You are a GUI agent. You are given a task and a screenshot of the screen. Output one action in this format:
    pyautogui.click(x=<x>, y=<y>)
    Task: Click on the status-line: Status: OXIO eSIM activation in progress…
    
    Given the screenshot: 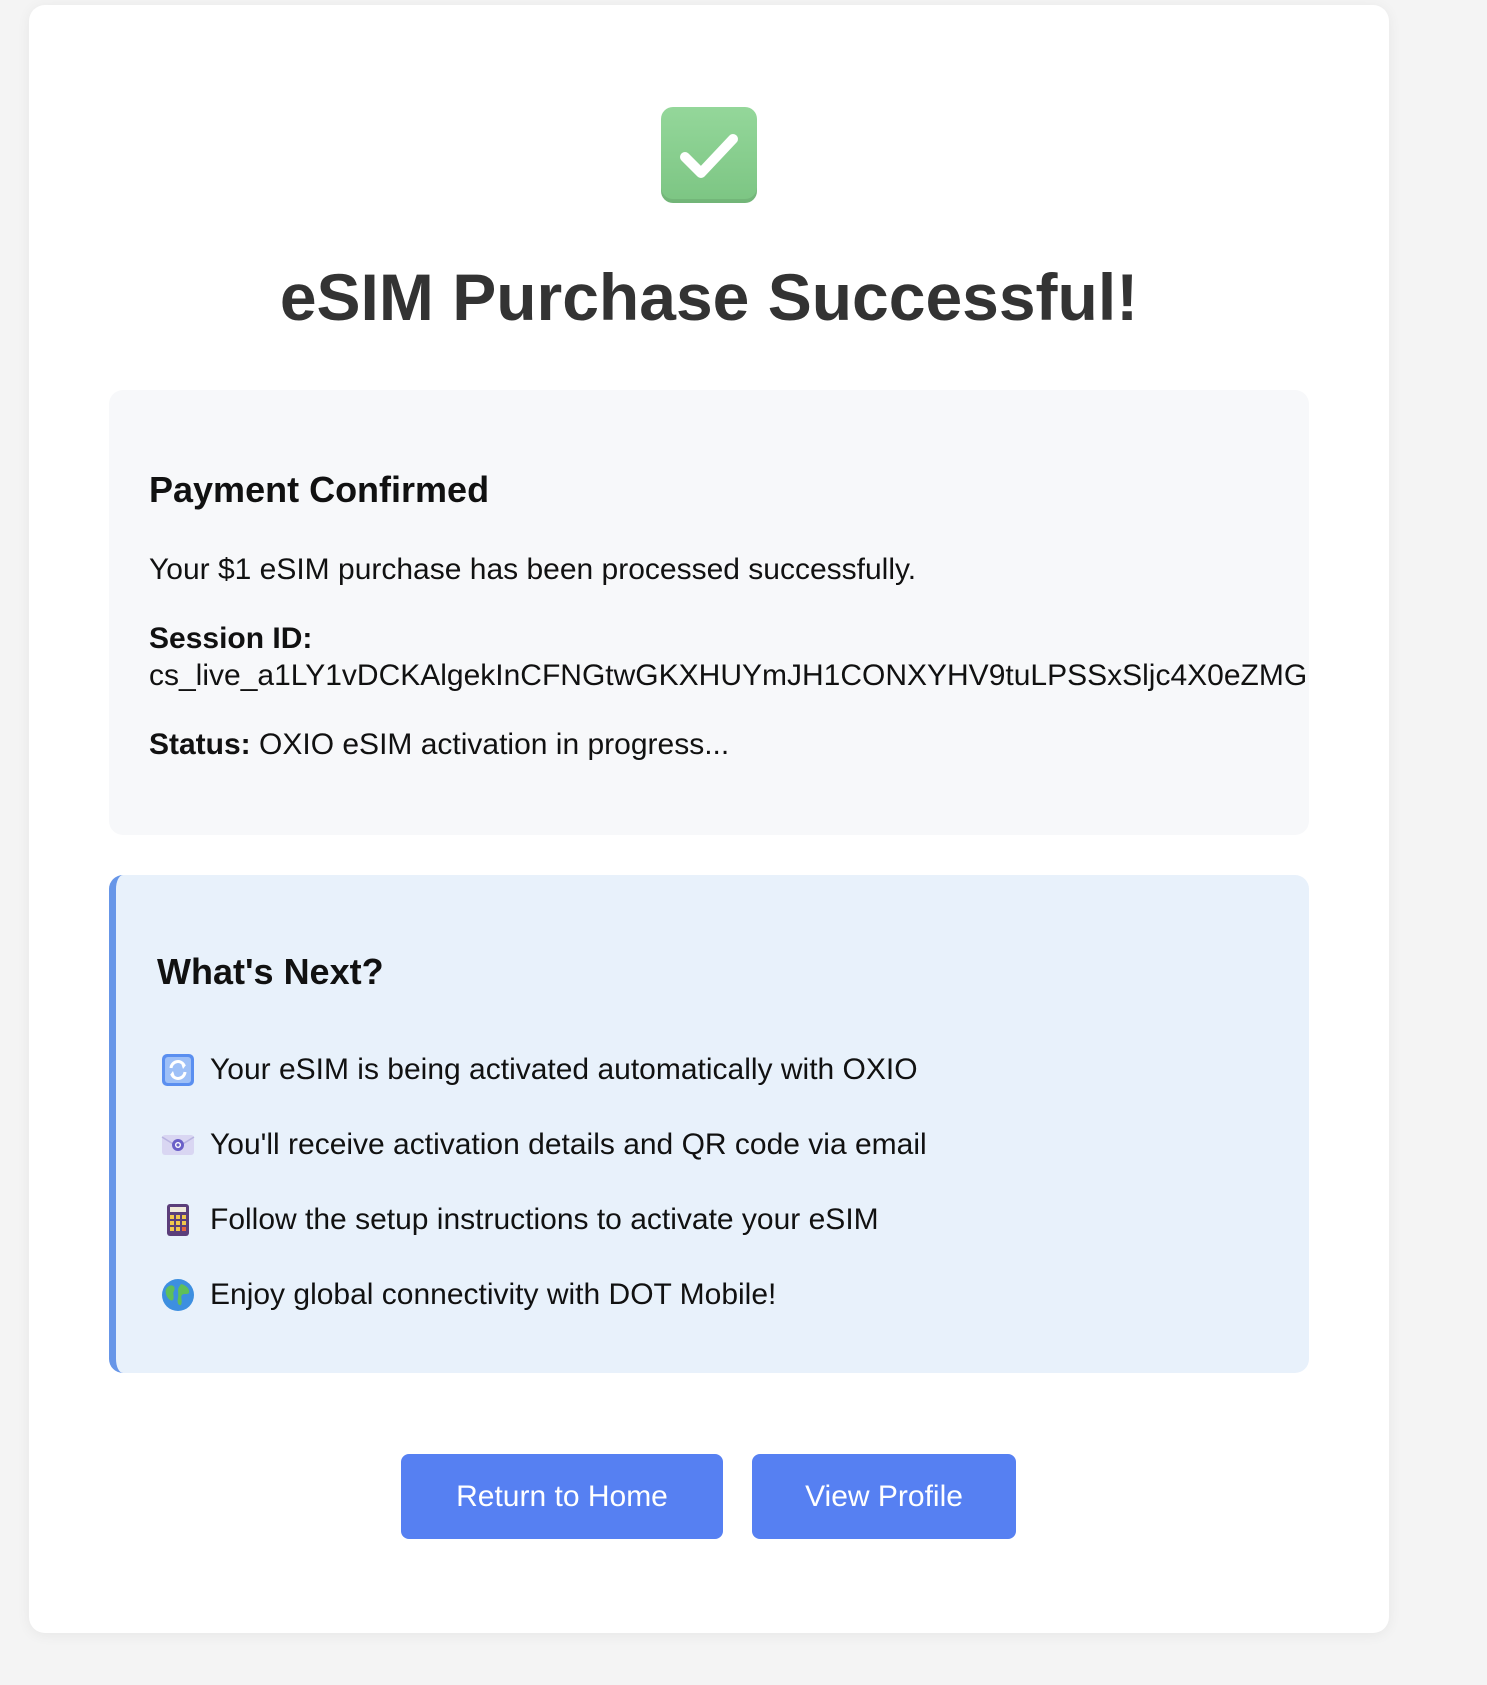 What is the action you would take?
    pyautogui.click(x=439, y=745)
    